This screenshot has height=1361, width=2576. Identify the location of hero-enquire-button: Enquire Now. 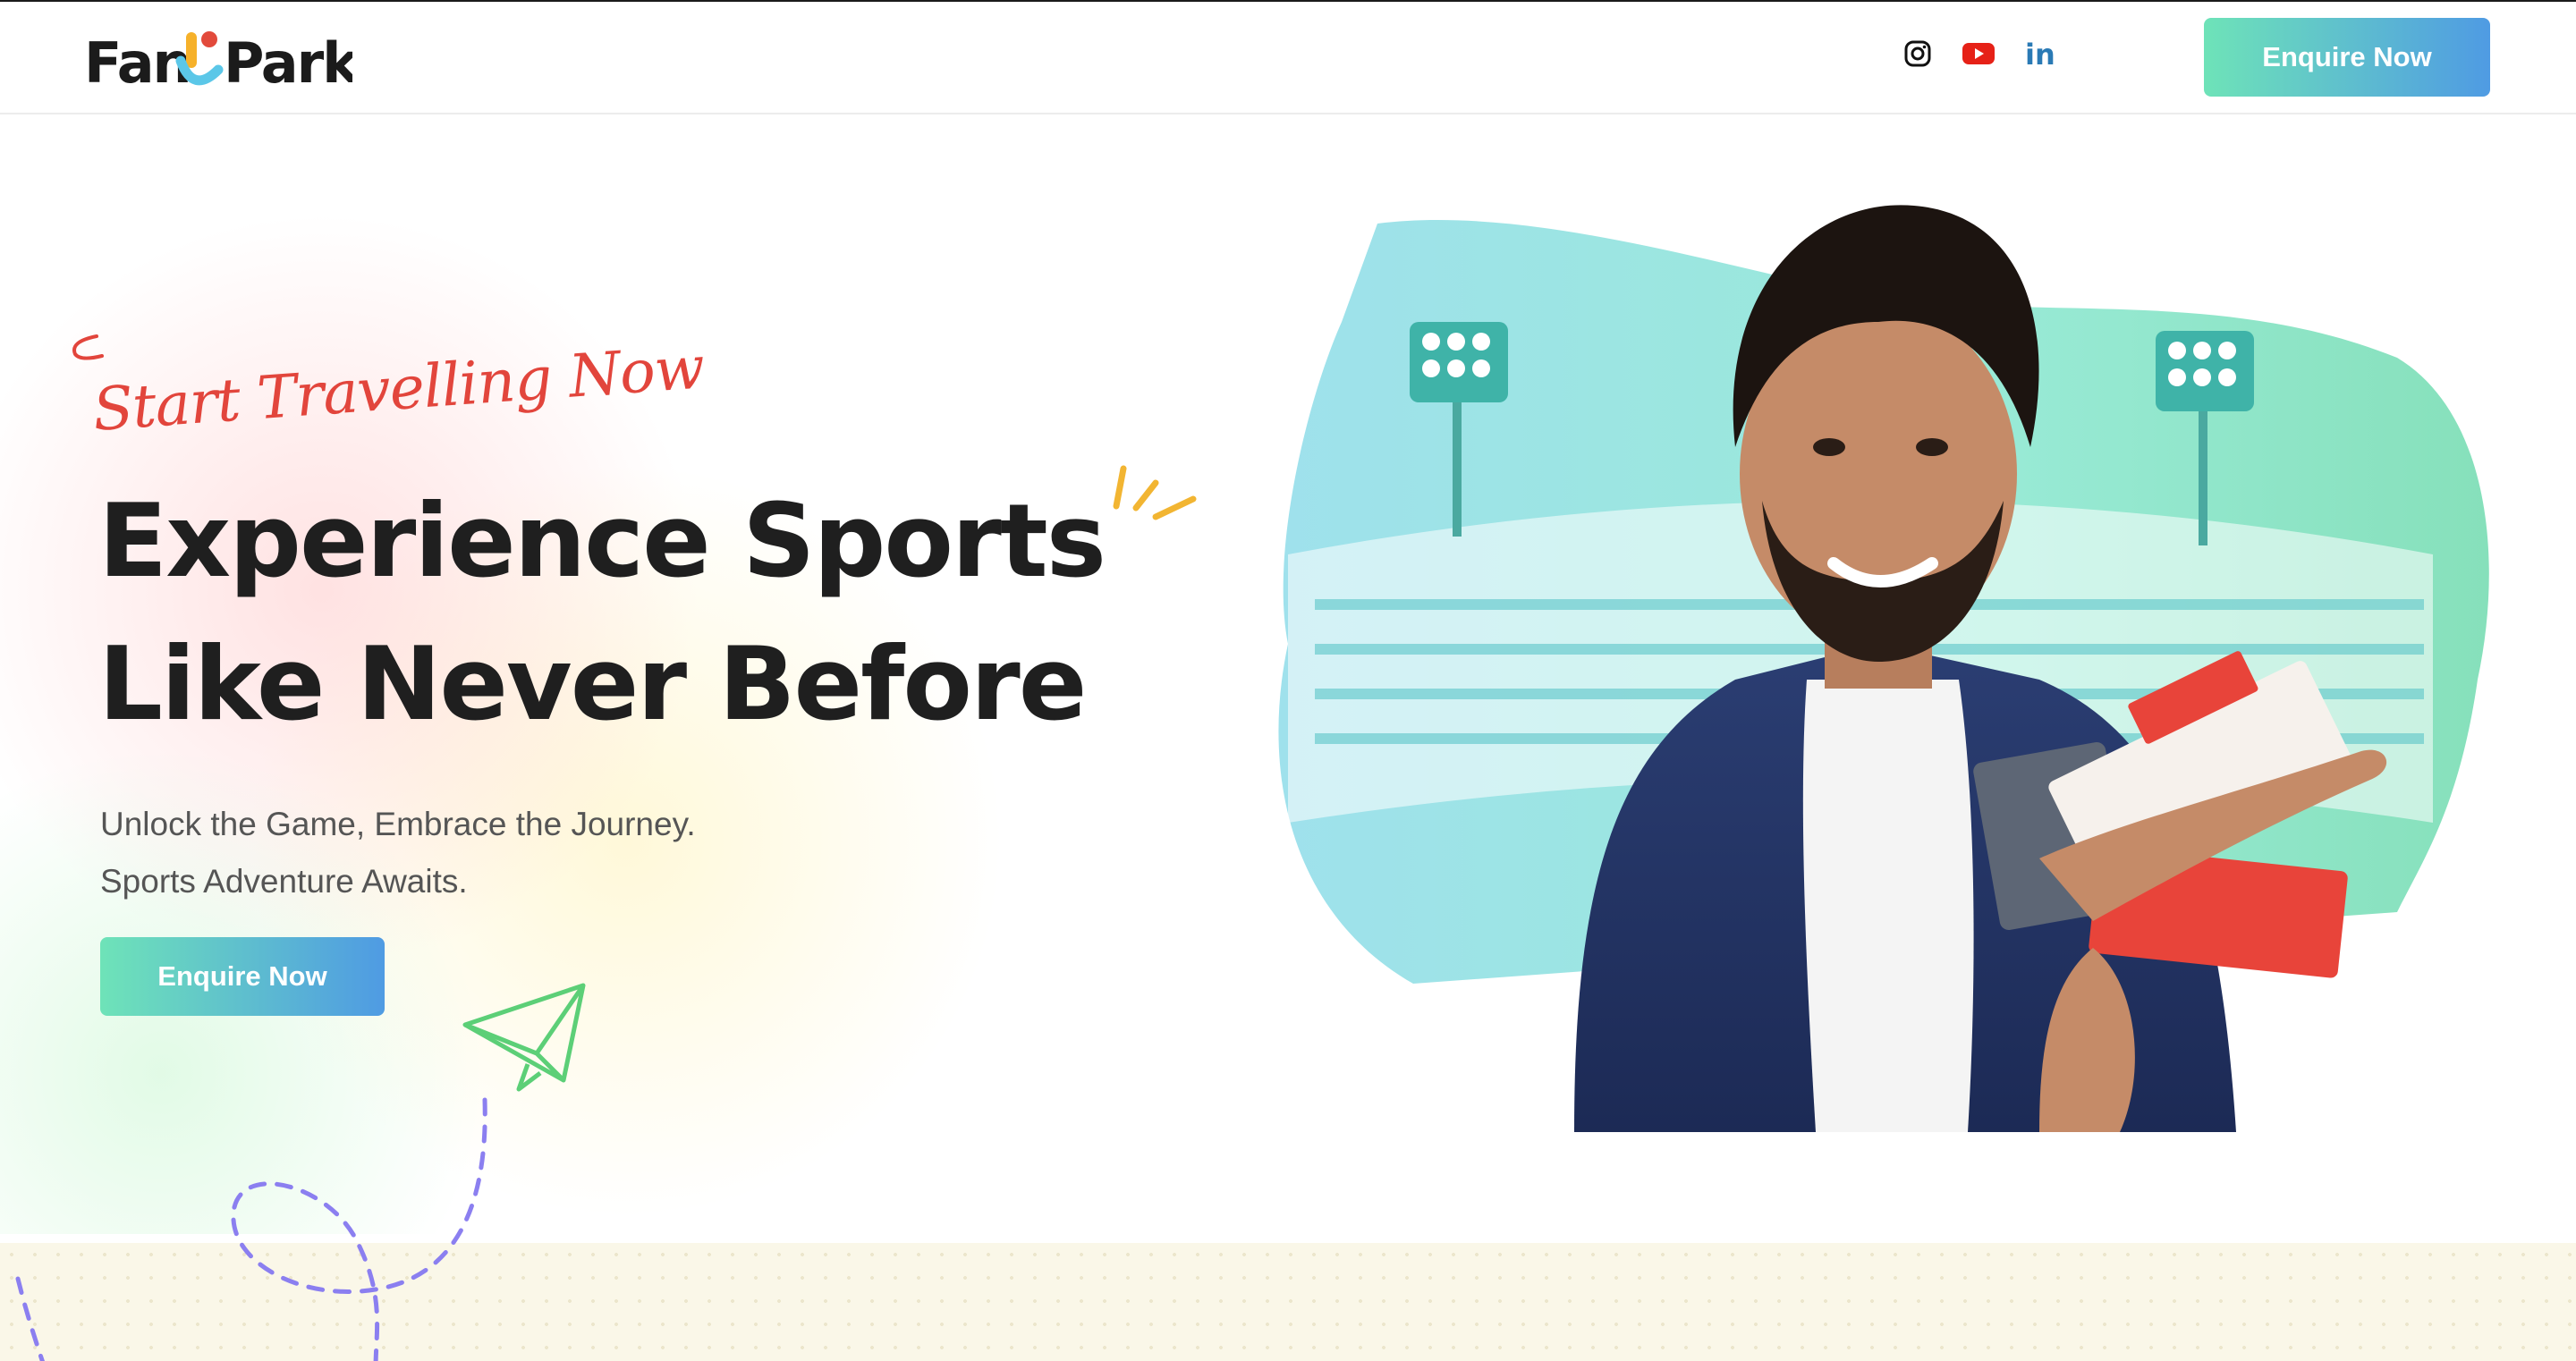
(242, 976).